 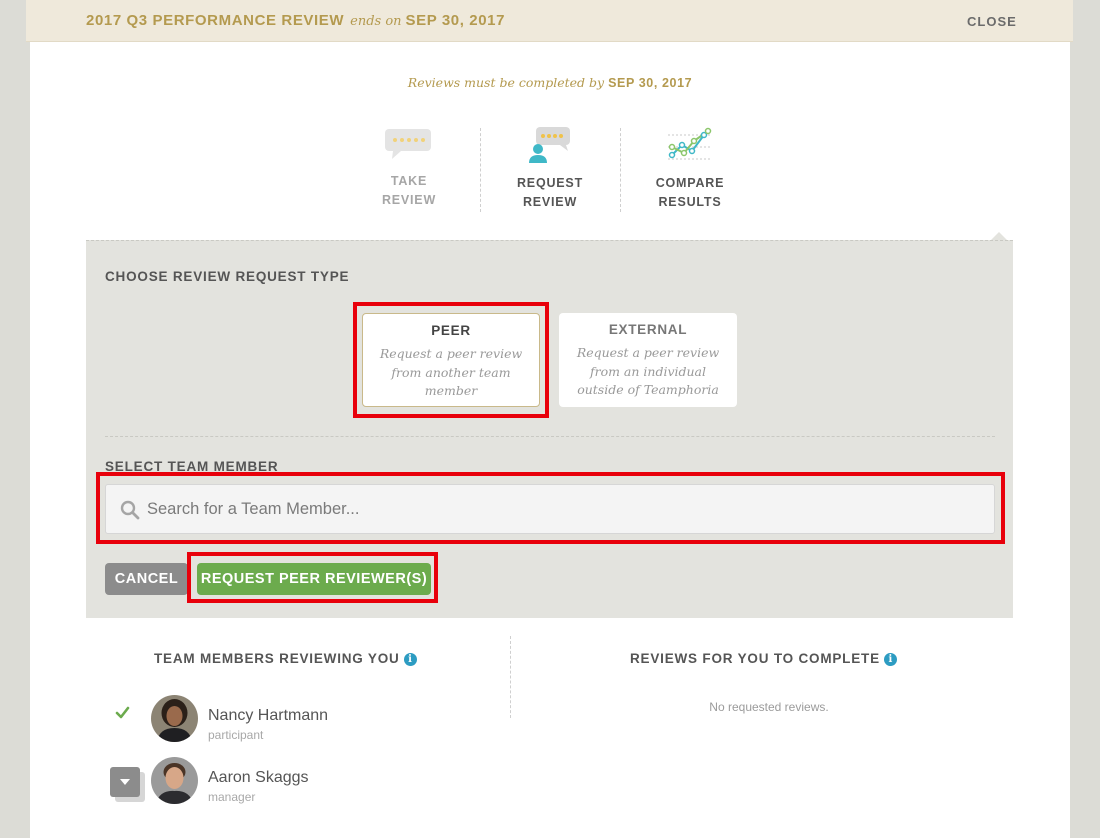 I want to click on deadline-date: SEP 30, 2017, so click(x=650, y=83).